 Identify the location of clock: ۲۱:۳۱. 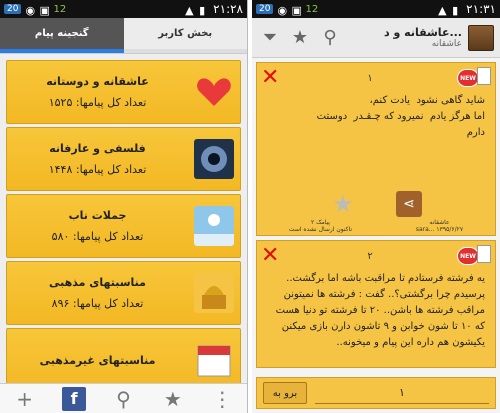
(481, 9).